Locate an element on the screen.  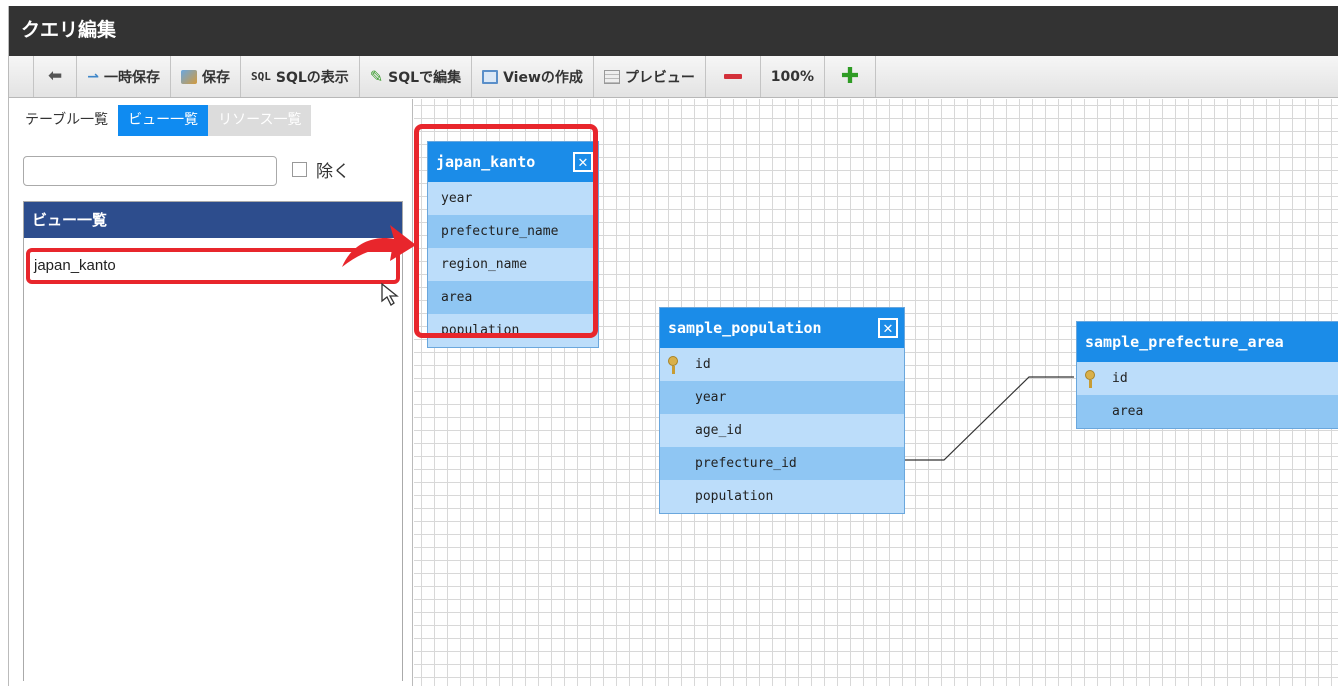
zoom-out-button is located at coordinates (733, 76).